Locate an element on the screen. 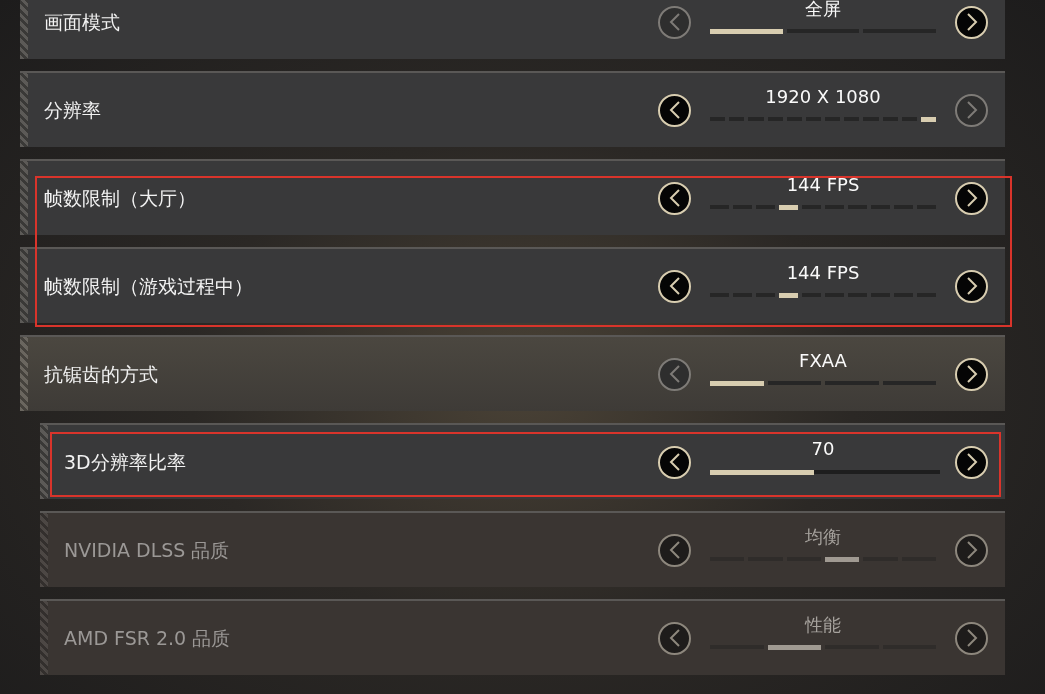  setting-label: 帧数限制（游戏过程中） is located at coordinates (148, 286).